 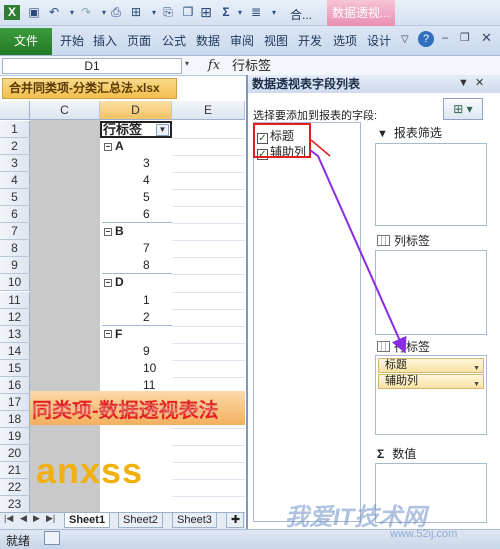 I want to click on watermark-url: www.52ij.com, so click(x=424, y=534).